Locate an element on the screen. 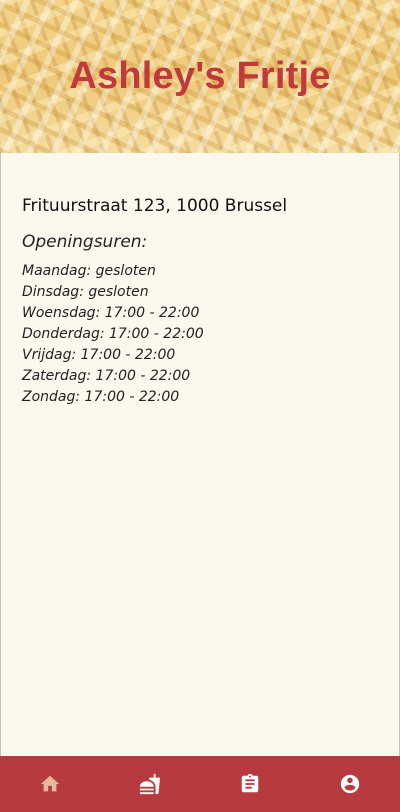  fastfood-icon is located at coordinates (150, 784).